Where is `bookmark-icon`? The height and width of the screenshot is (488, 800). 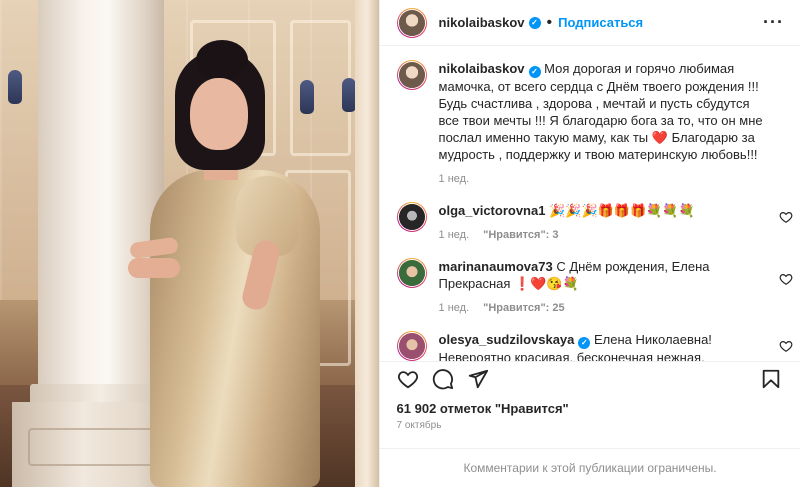
bookmark-icon is located at coordinates (771, 379).